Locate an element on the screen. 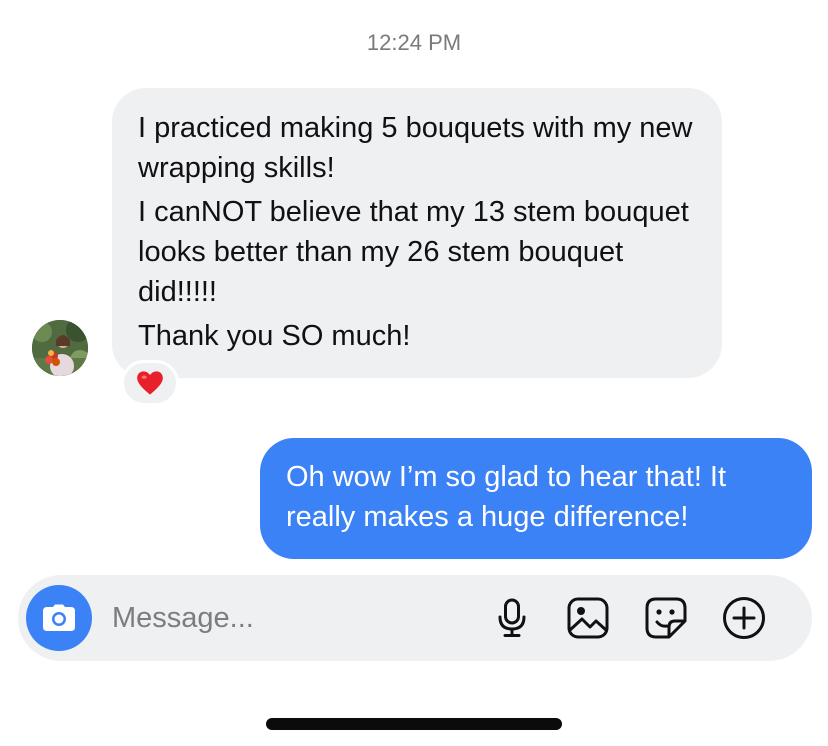  heart-emoji-icon is located at coordinates (150, 383).